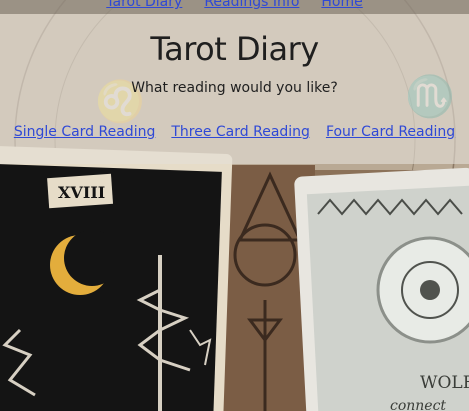 This screenshot has height=411, width=469. I want to click on nav-link-tarot-diary: Tarot Diary, so click(144, 7).